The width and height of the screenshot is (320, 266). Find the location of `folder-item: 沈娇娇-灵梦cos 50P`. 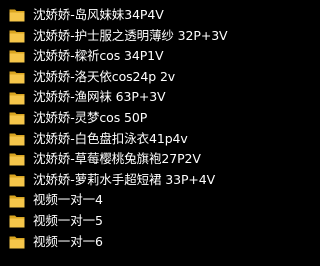

folder-item: 沈娇娇-灵梦cos 50P is located at coordinates (133, 118).